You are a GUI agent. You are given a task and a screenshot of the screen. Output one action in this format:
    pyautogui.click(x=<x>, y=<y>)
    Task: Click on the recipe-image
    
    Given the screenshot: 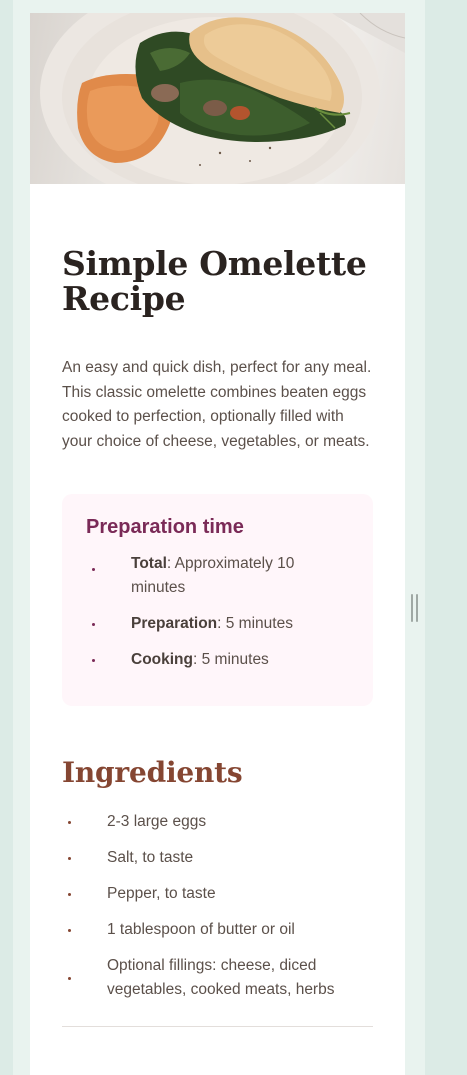 What is the action you would take?
    pyautogui.click(x=217, y=98)
    